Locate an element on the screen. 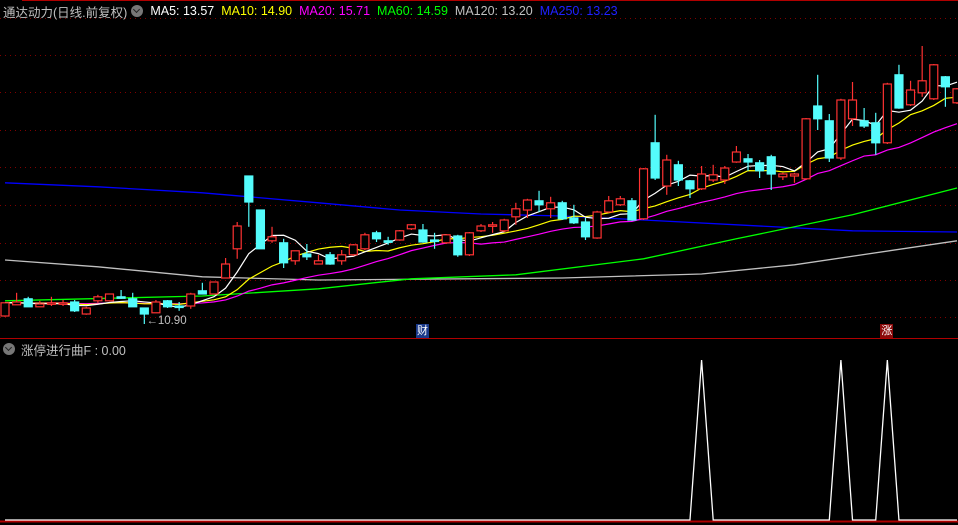  ma120-line is located at coordinates (481, 260).